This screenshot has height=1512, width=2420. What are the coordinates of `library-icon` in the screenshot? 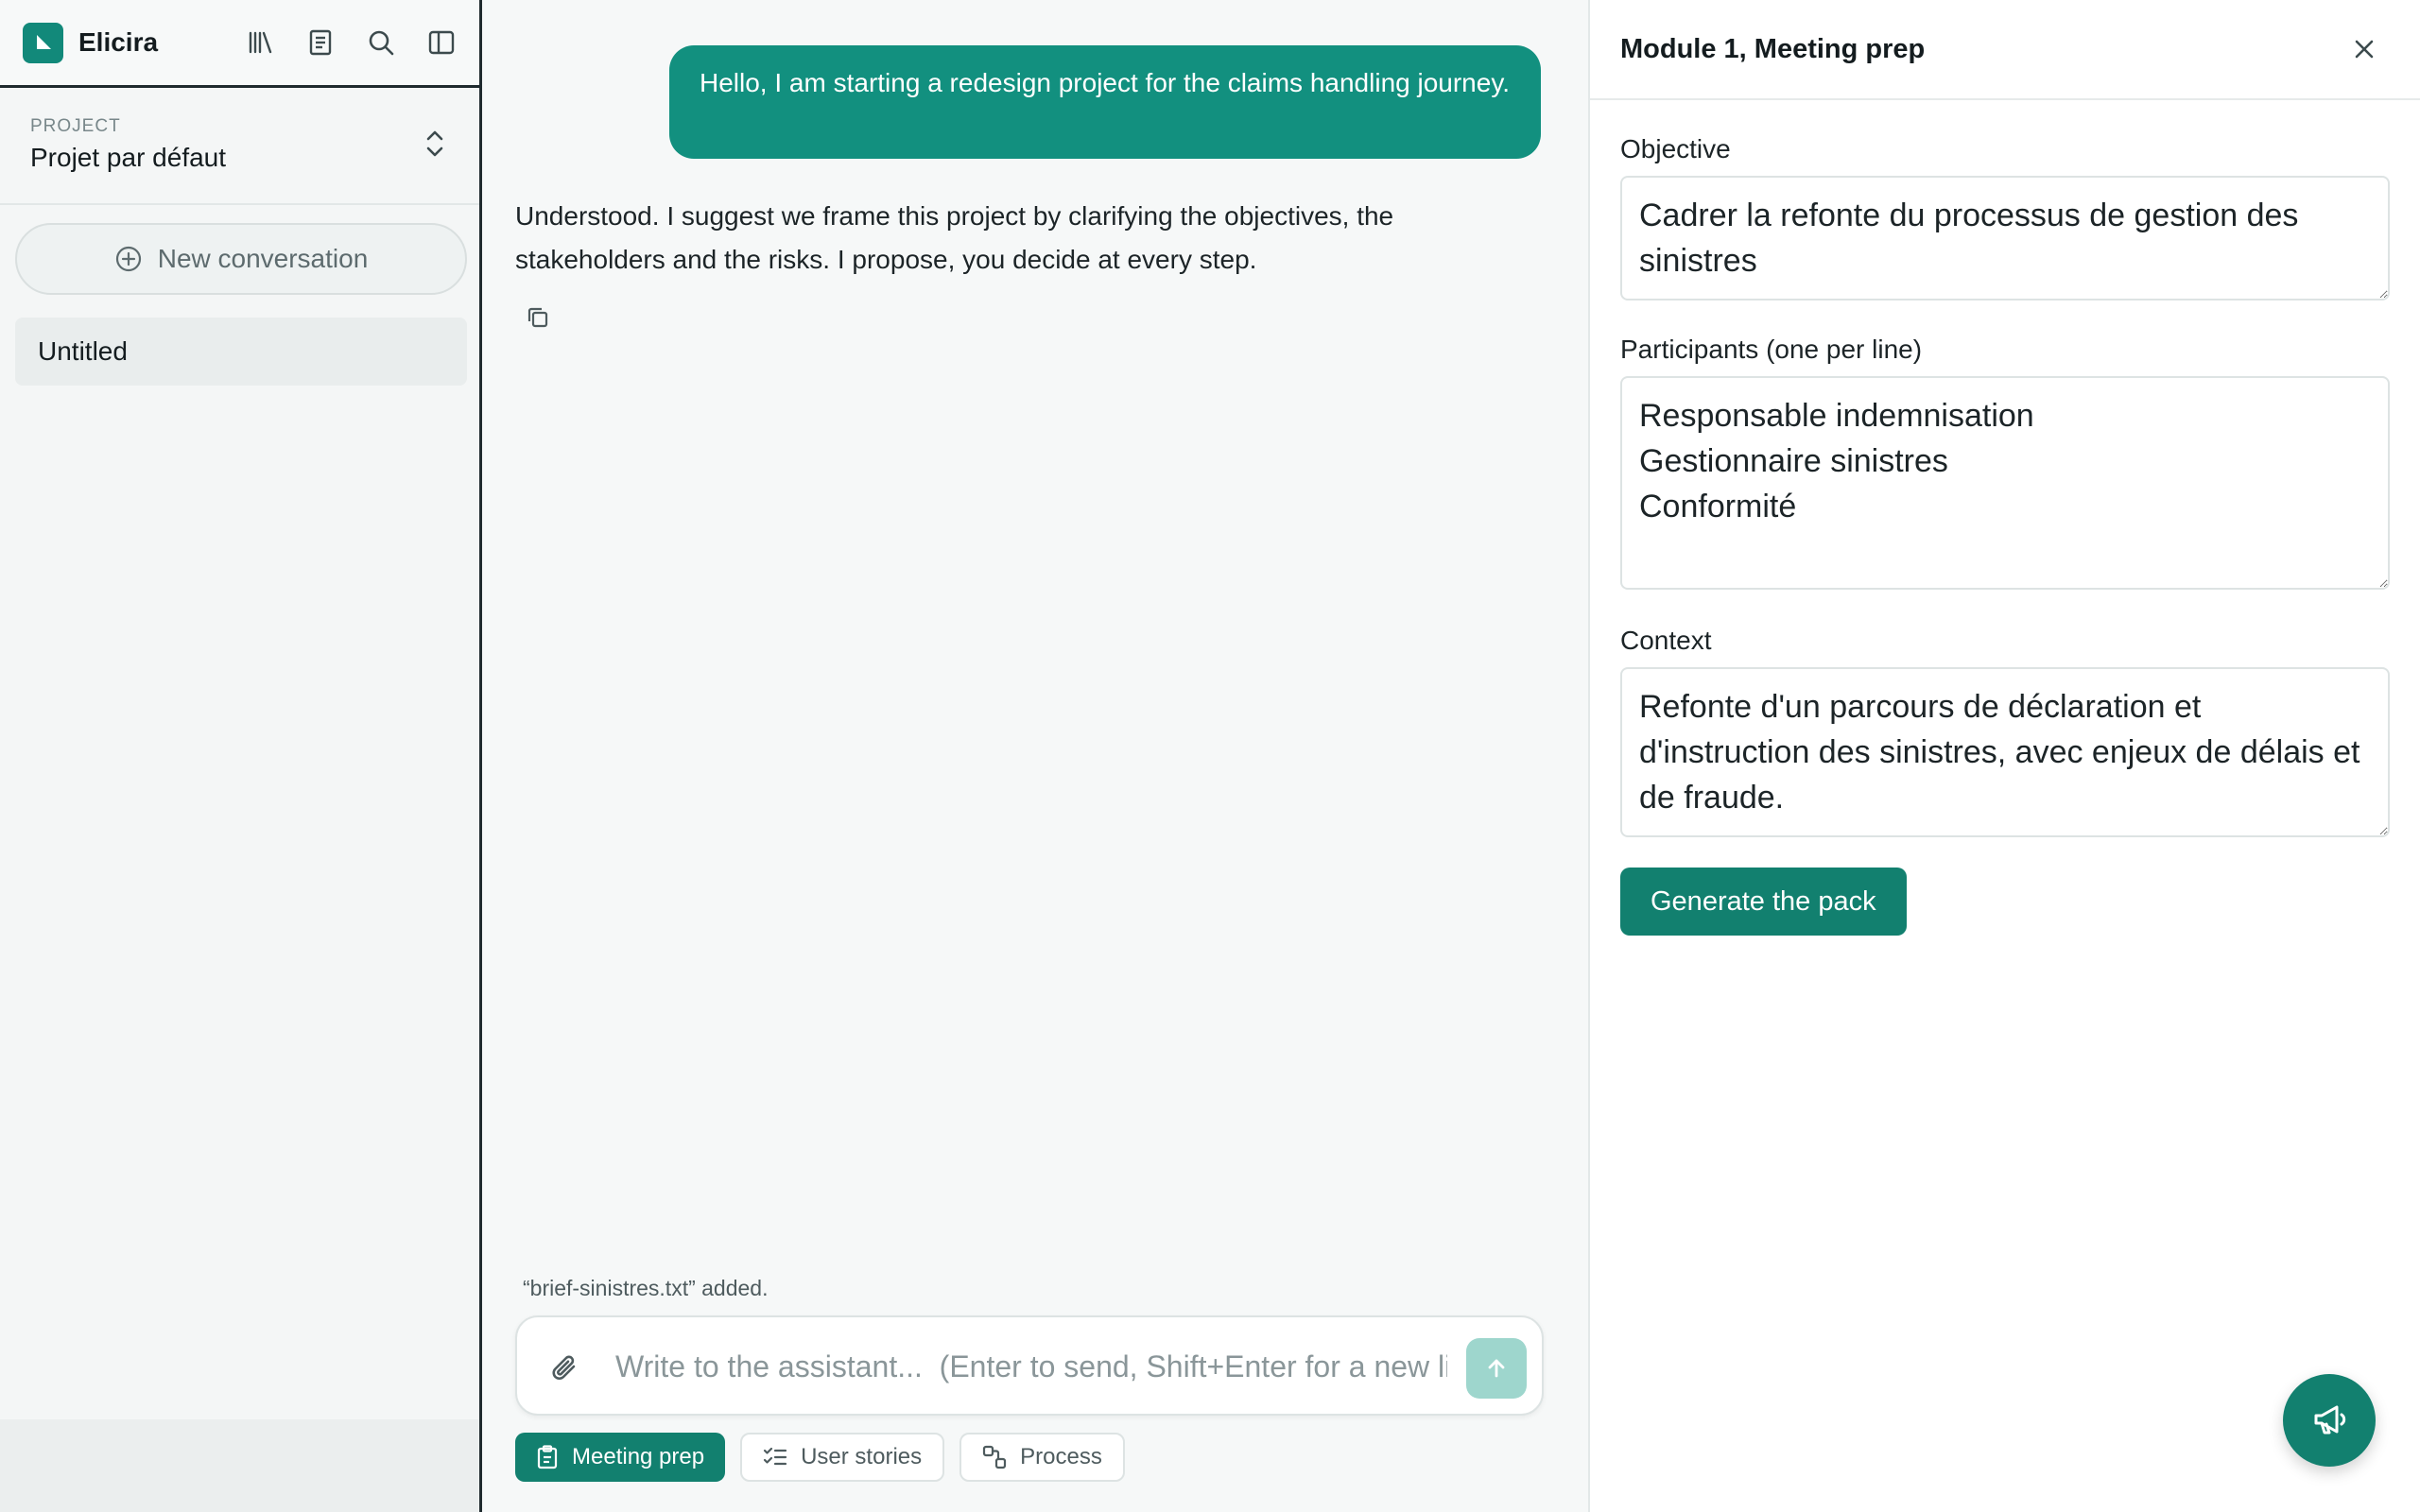 It's located at (260, 42).